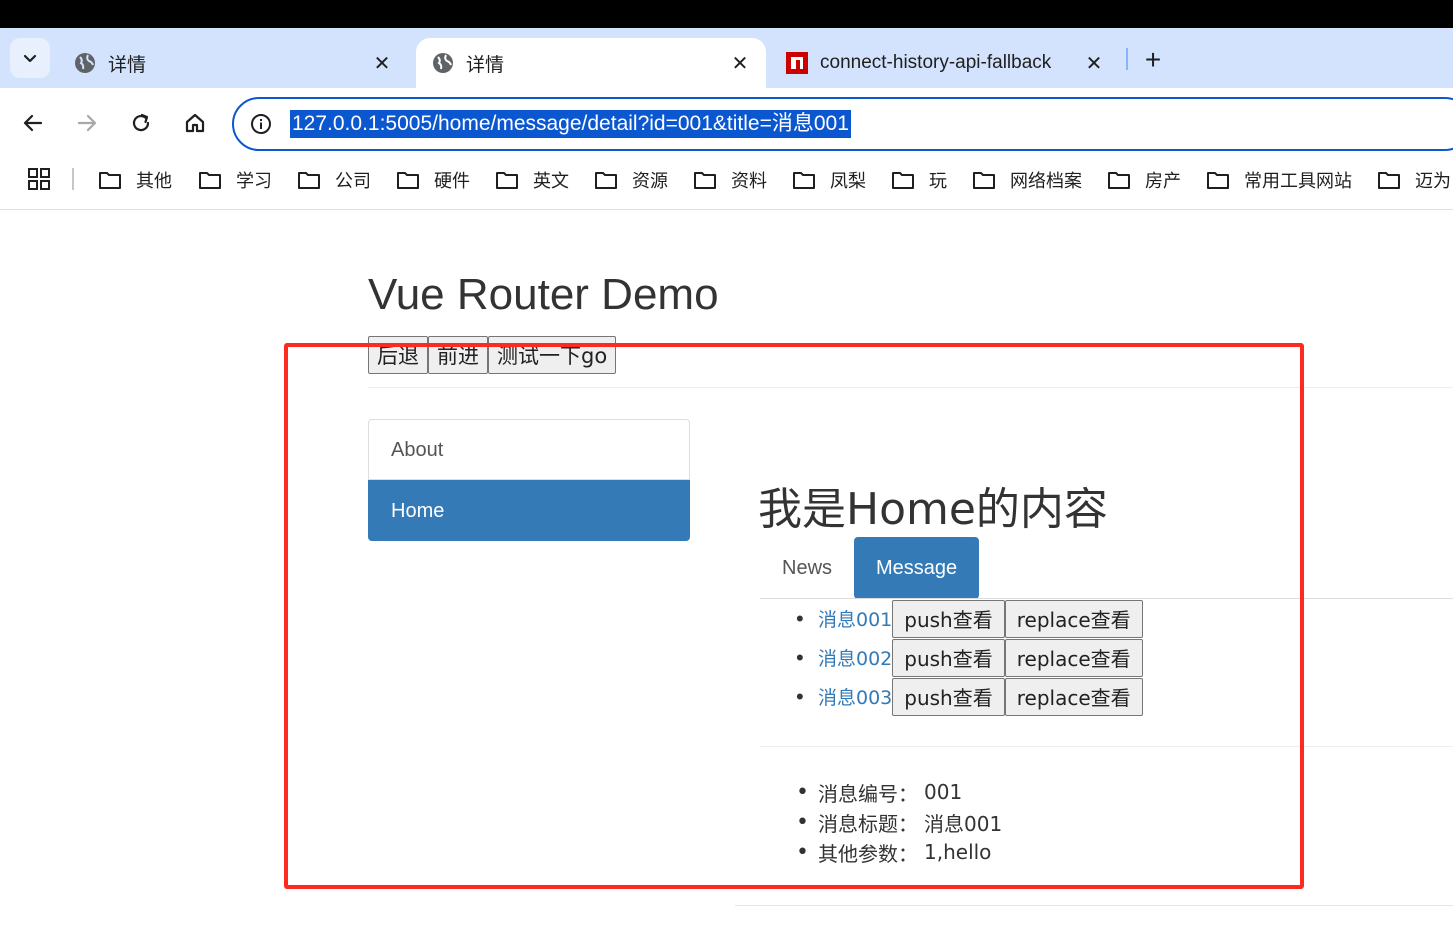 The image size is (1453, 937). What do you see at coordinates (933, 509) in the screenshot?
I see `home-heading: 我是Home的内容` at bounding box center [933, 509].